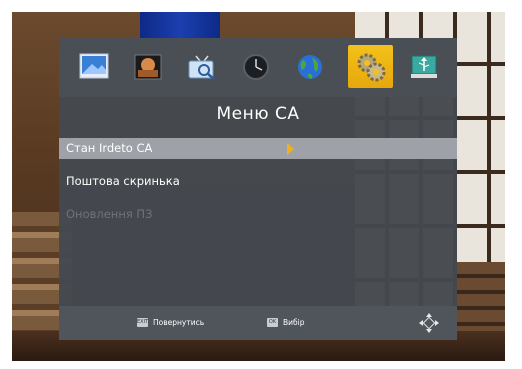 The width and height of the screenshot is (522, 369). I want to click on menu-item-label: Оновлення ПЗ, so click(109, 214).